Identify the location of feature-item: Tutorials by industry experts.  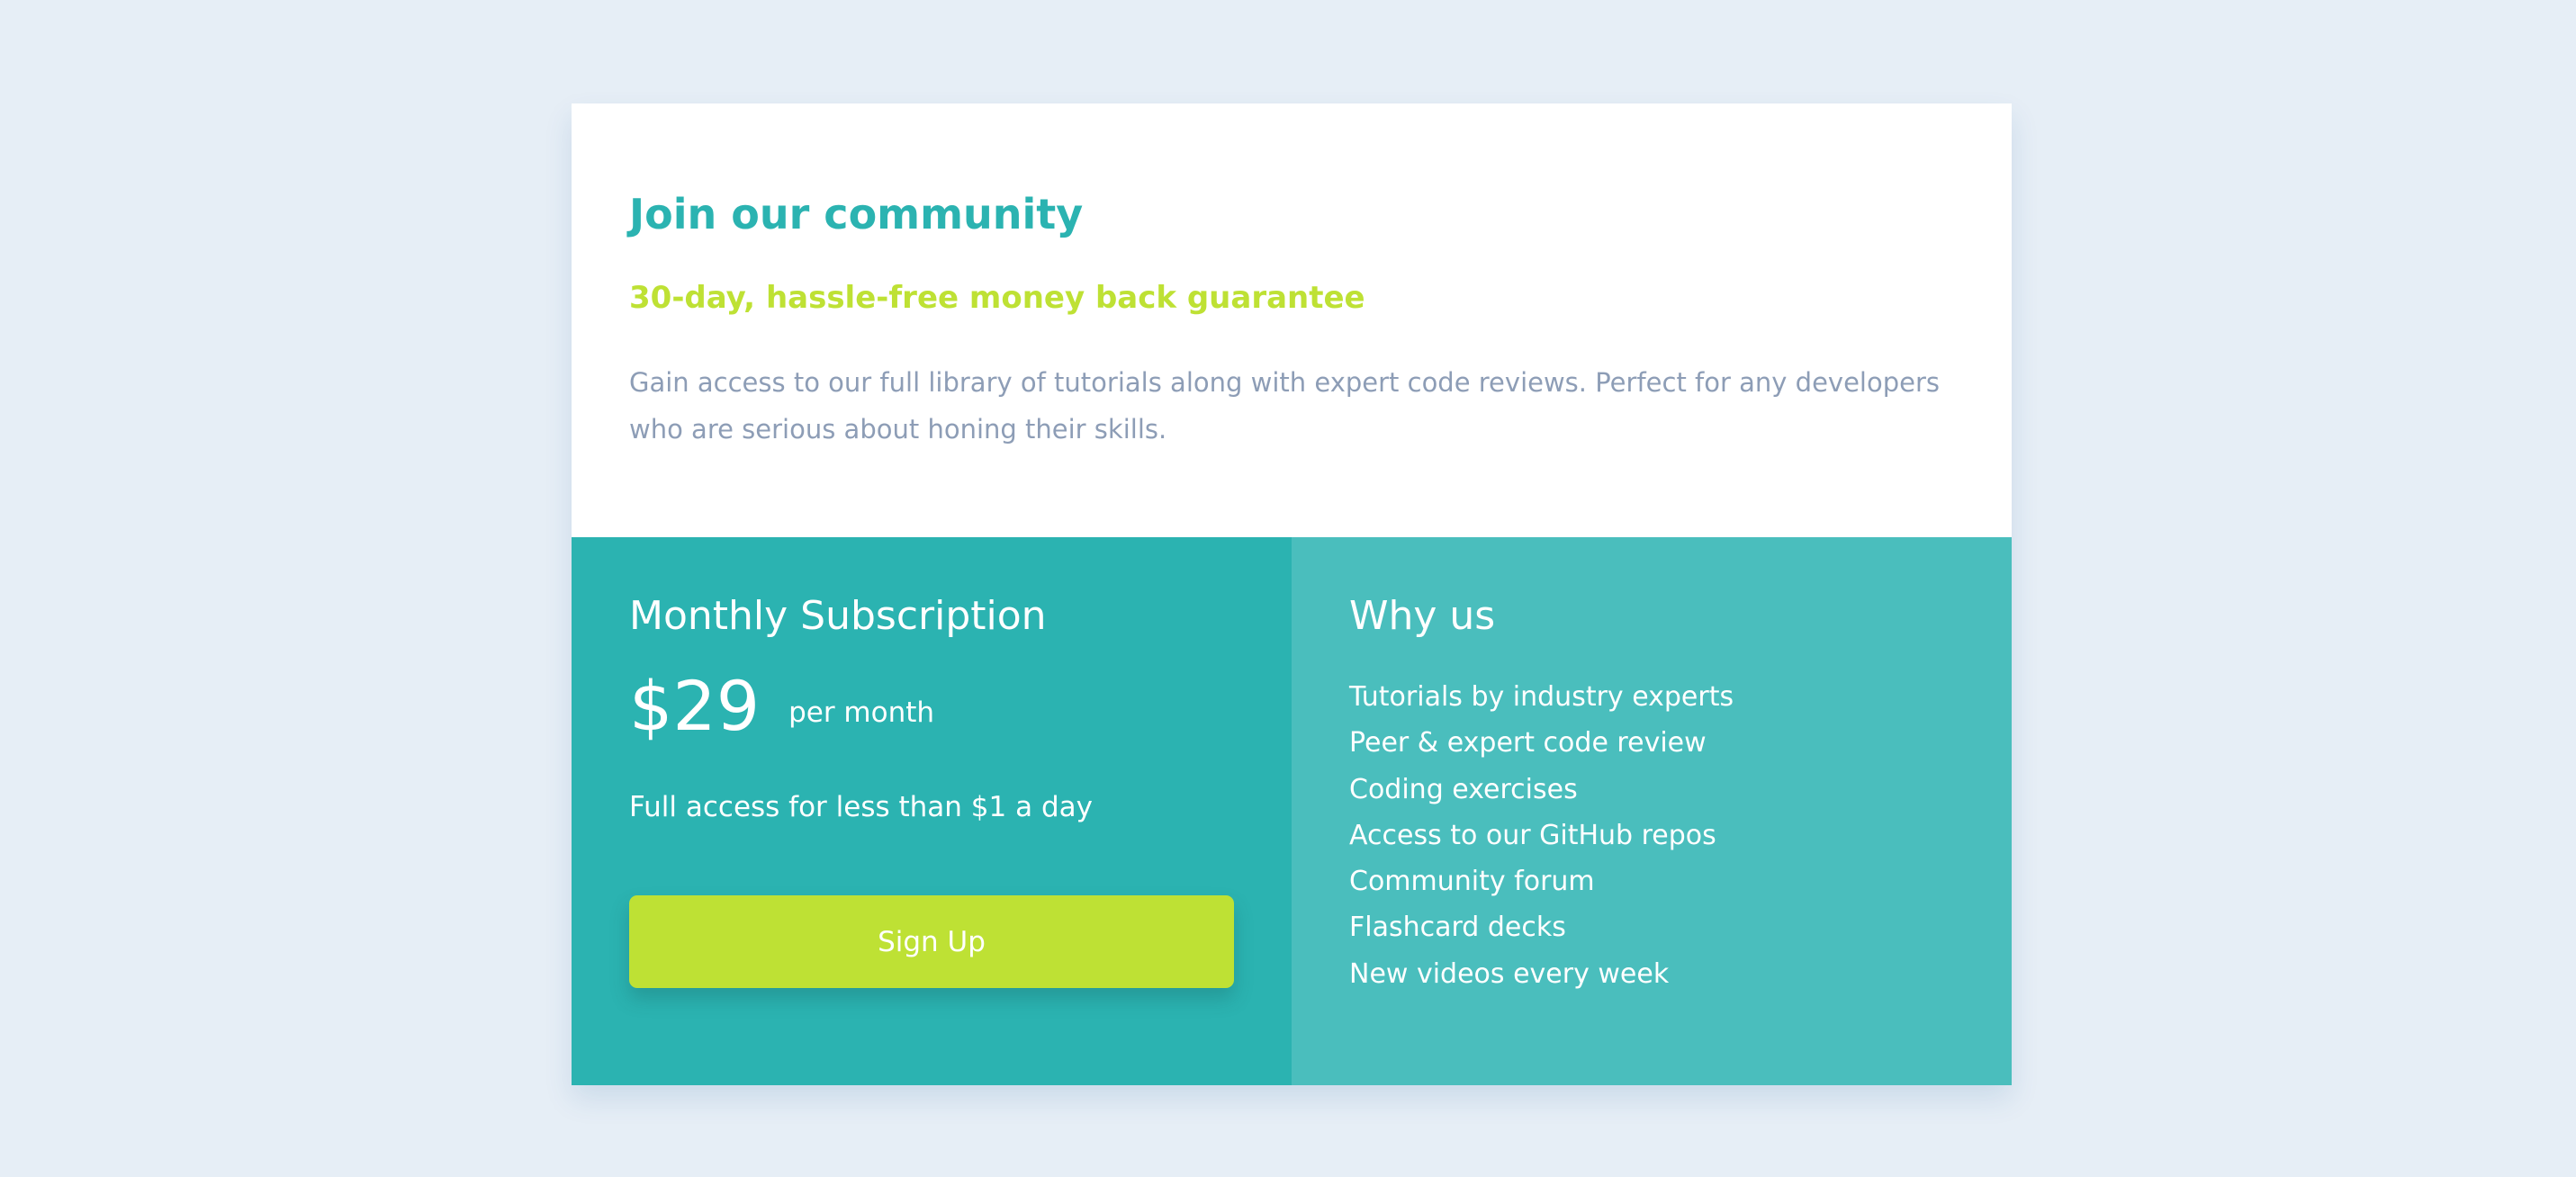
(1541, 697).